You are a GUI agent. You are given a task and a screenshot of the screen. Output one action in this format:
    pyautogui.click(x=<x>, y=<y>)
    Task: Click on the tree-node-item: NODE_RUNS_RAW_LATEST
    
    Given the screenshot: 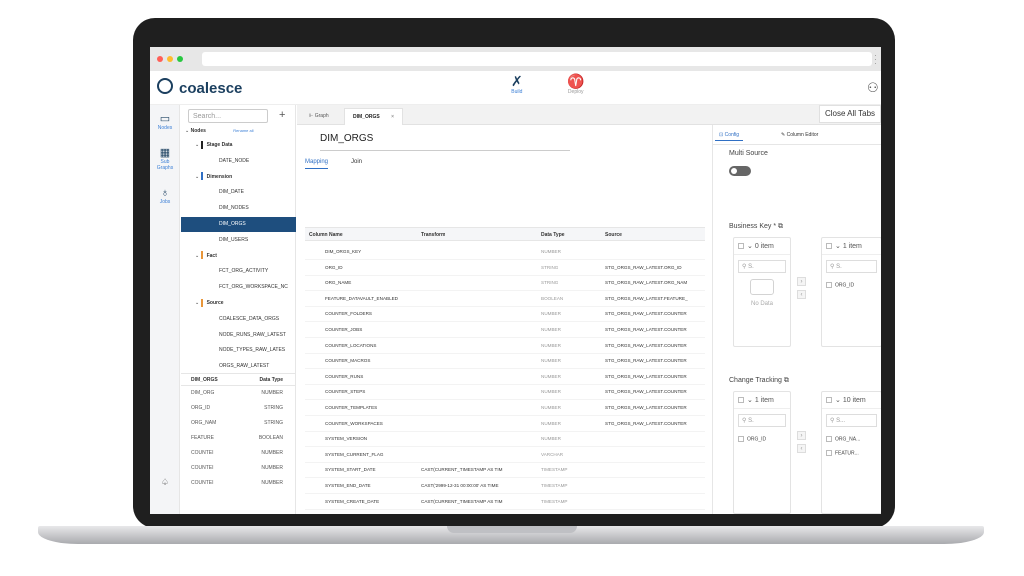 What is the action you would take?
    pyautogui.click(x=238, y=335)
    